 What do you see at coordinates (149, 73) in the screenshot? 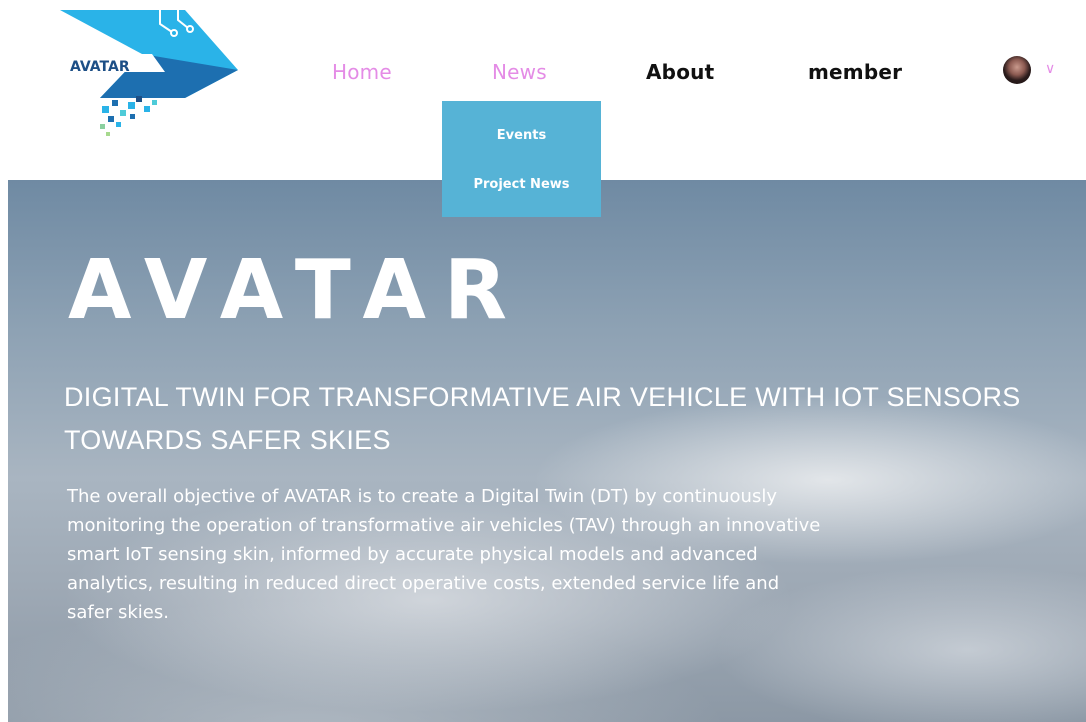
I see `logo-graphic: AVATAR` at bounding box center [149, 73].